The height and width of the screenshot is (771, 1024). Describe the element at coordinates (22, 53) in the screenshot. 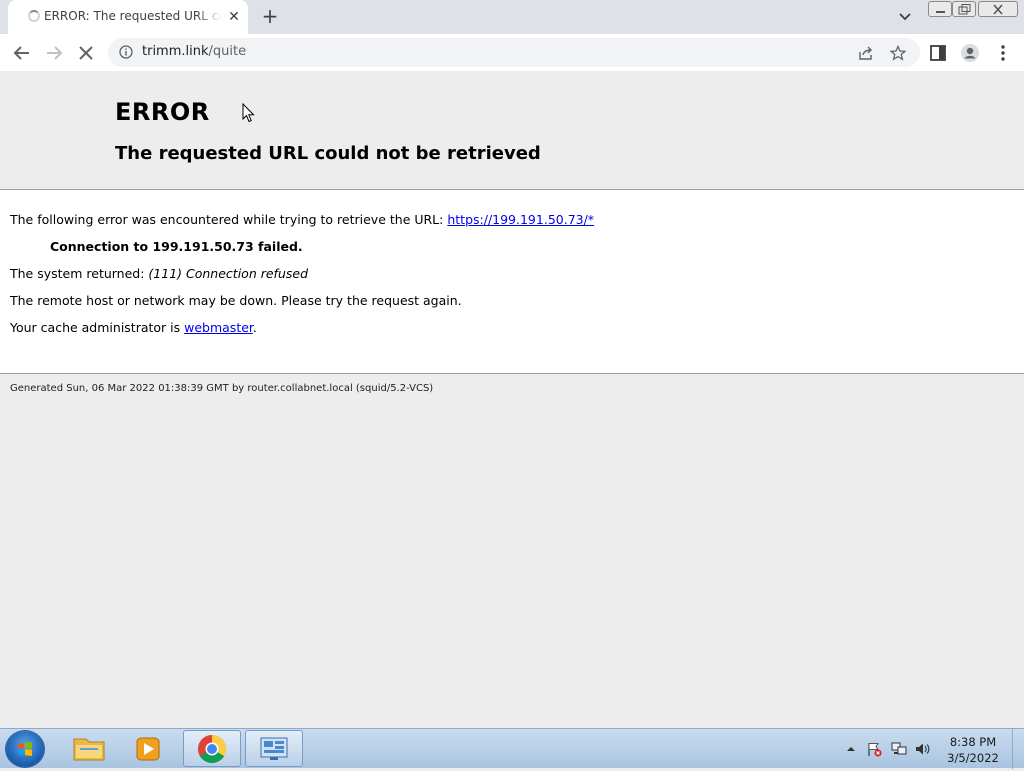

I see `back-arrow-icon` at that location.